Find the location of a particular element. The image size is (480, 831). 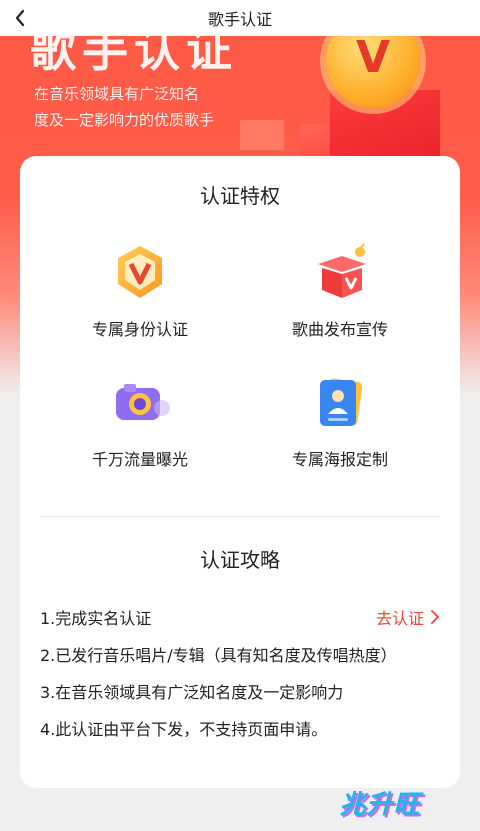

privilege-item-identity: 专属身份认证 is located at coordinates (140, 291).